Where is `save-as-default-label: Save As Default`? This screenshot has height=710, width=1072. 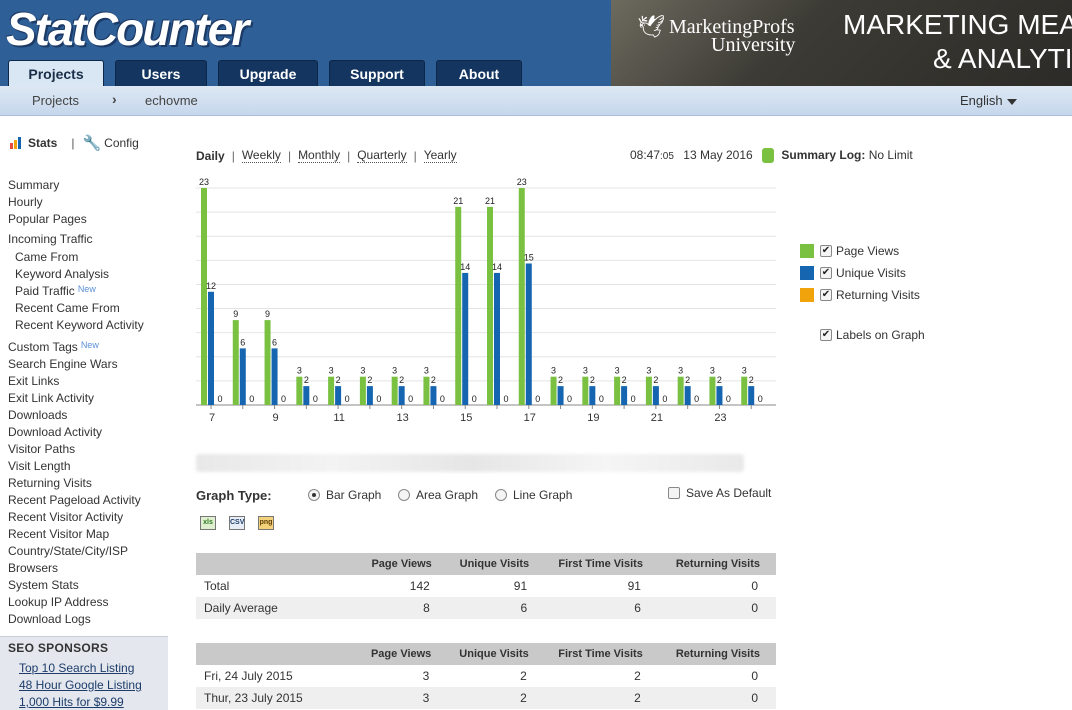
save-as-default-label: Save As Default is located at coordinates (729, 493).